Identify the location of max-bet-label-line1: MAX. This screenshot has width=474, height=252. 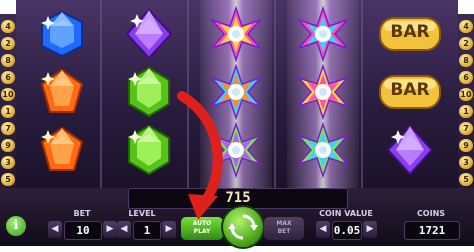
(284, 223).